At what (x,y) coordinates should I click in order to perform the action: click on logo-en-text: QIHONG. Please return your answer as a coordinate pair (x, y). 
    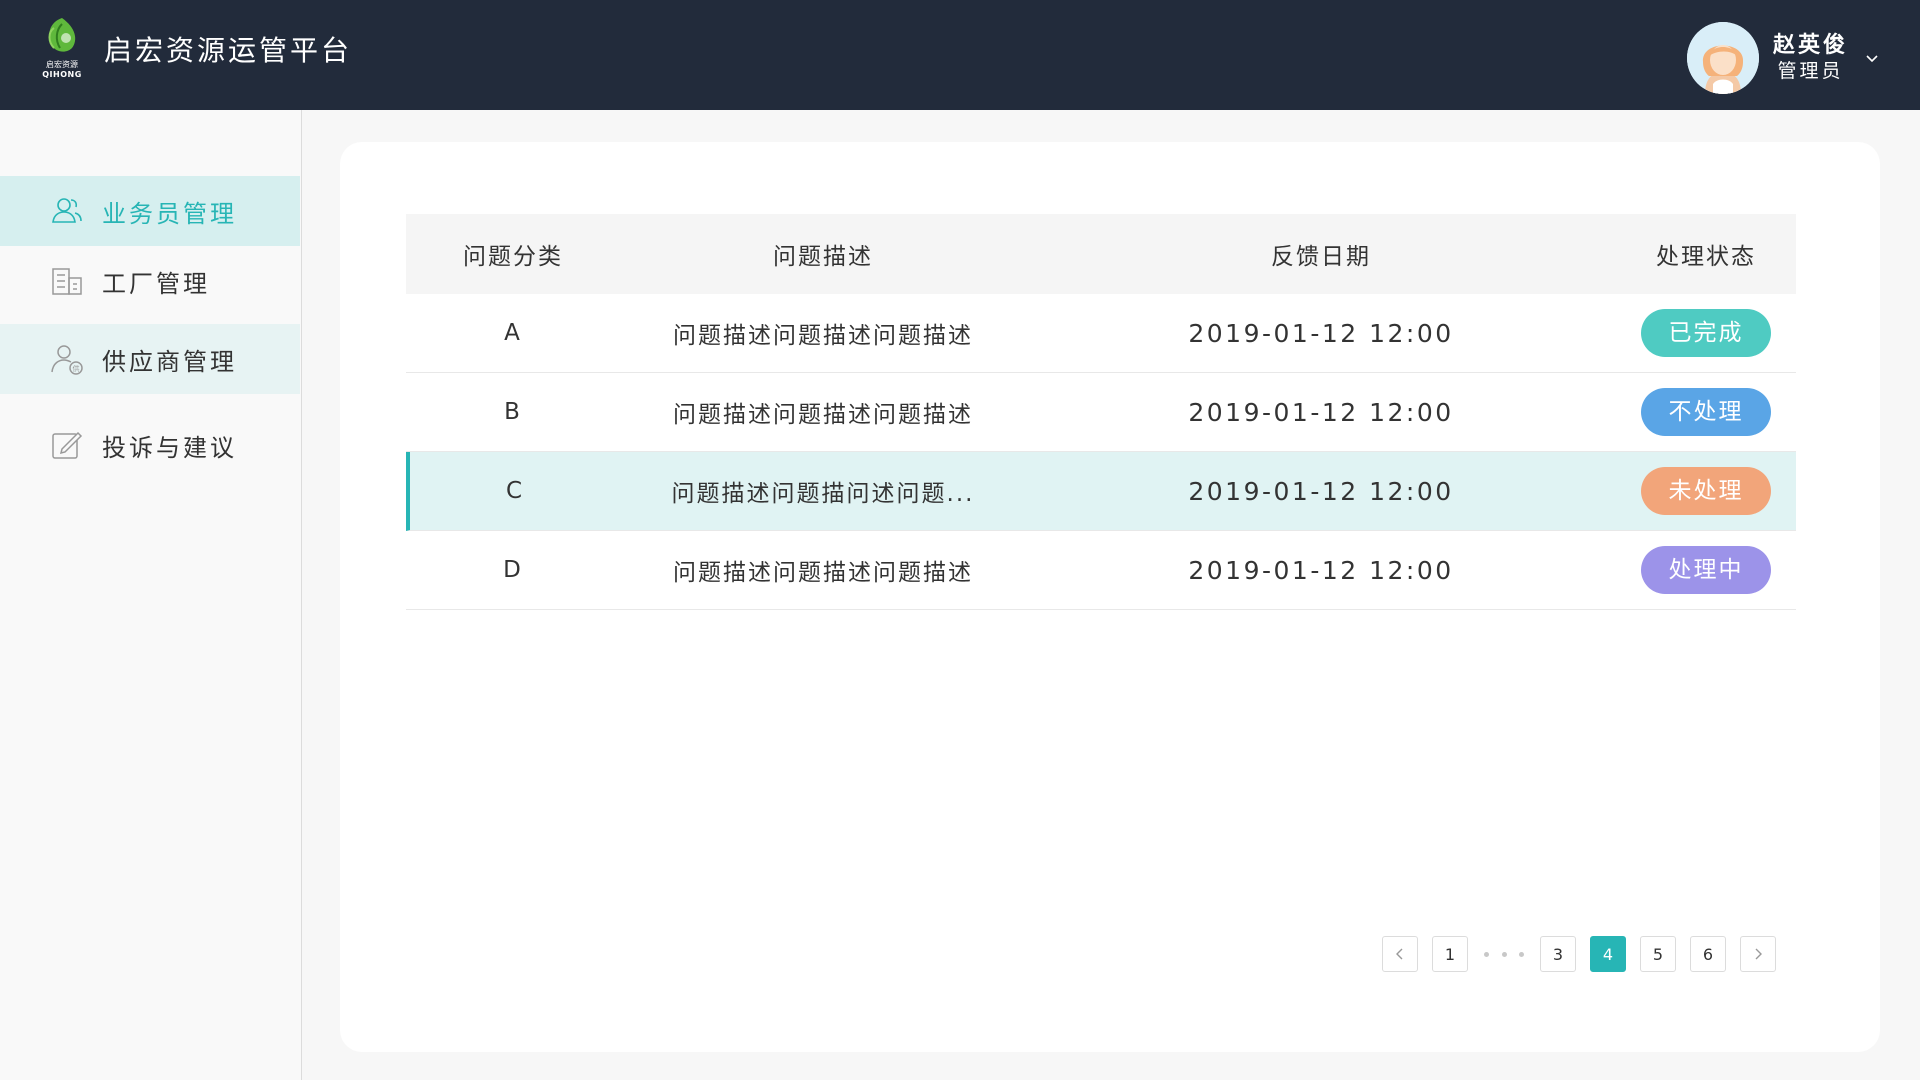
    Looking at the image, I should click on (62, 74).